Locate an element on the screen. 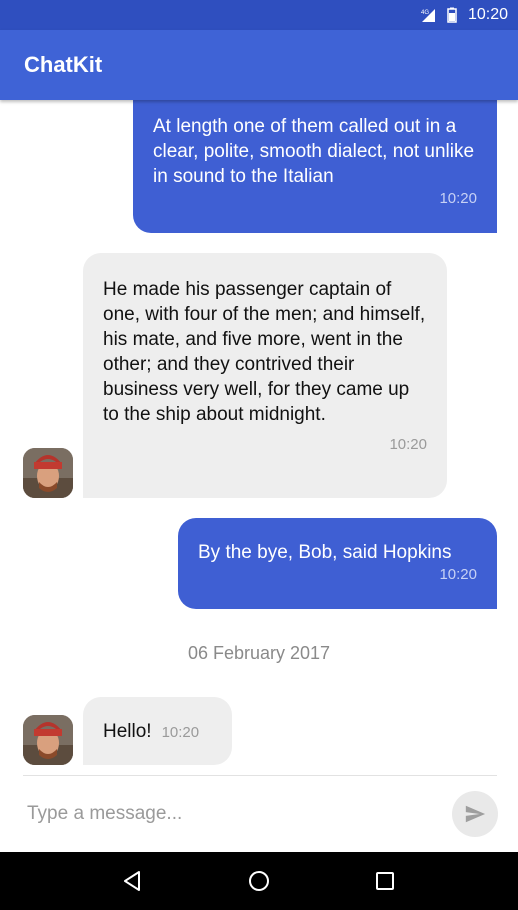 The image size is (518, 910). message-input is located at coordinates (239, 814).